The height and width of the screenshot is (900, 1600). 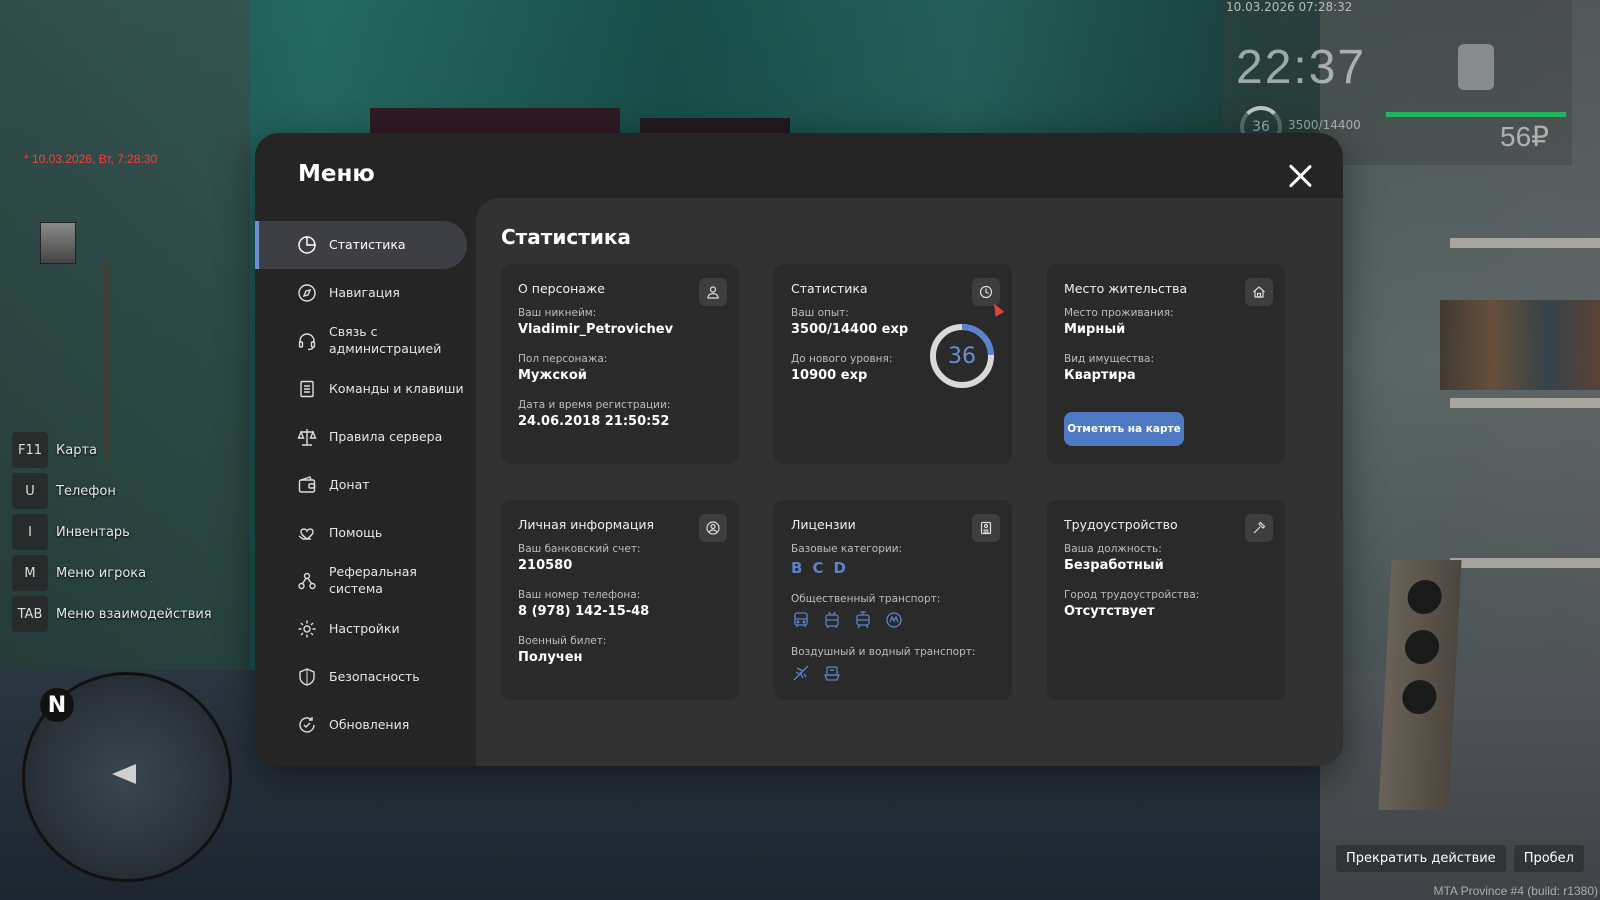 I want to click on field-property-type: Вид имущества: Квартира, so click(x=1109, y=368).